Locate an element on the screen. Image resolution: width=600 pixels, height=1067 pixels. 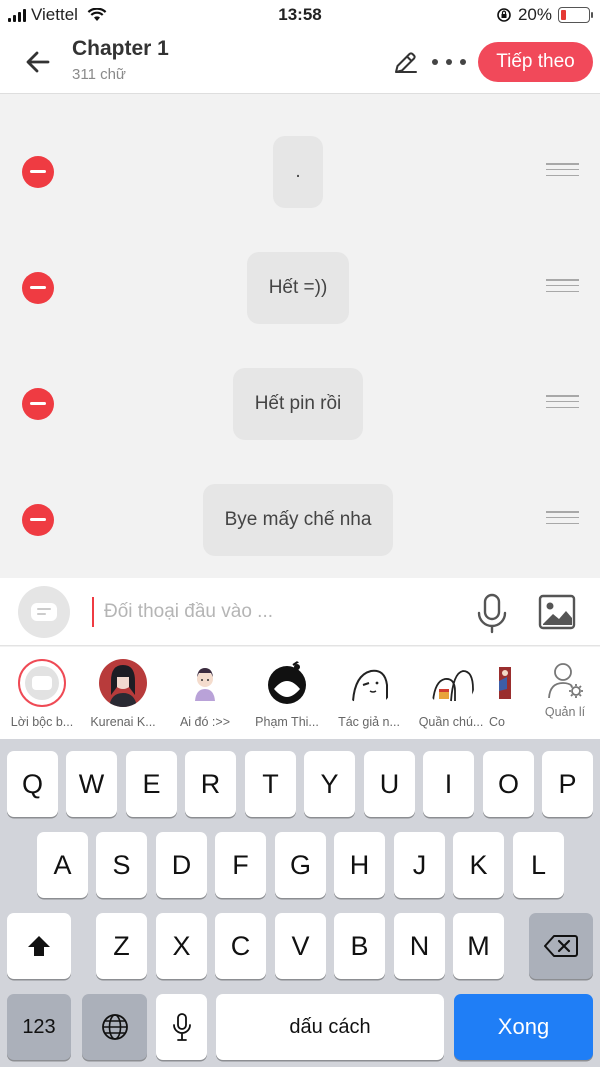
manage-characters-button: Quản lí is located at coordinates (565, 691).